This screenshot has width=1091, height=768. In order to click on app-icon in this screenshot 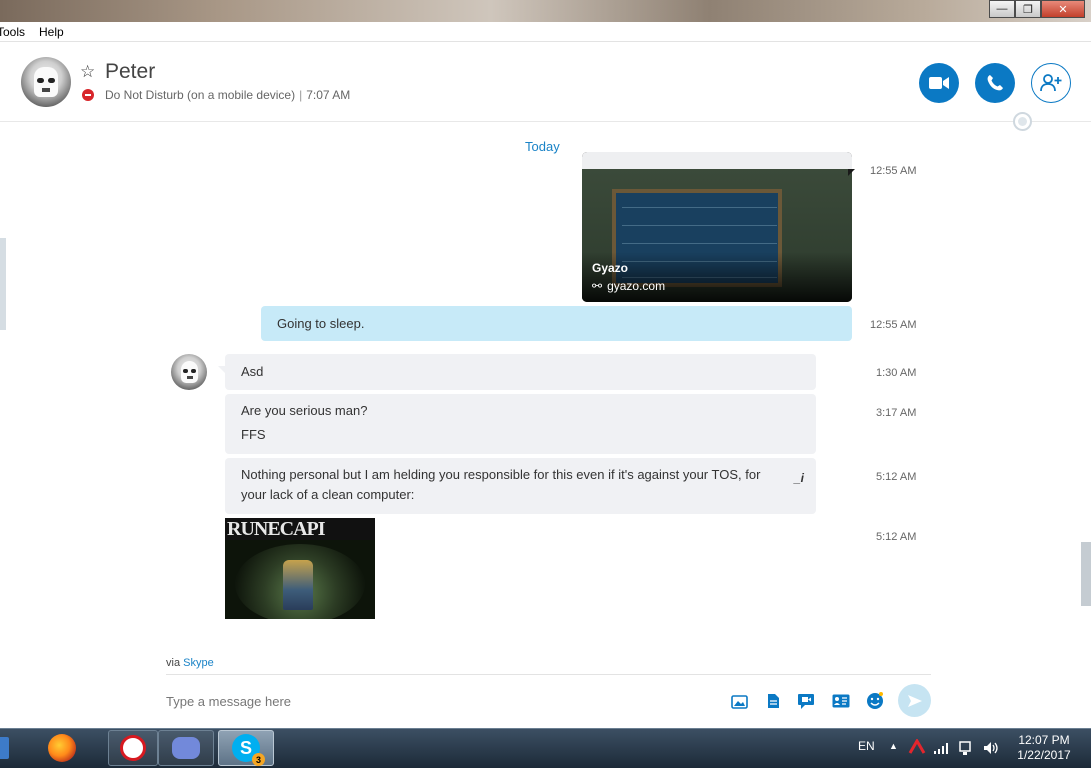, I will do `click(4, 748)`.